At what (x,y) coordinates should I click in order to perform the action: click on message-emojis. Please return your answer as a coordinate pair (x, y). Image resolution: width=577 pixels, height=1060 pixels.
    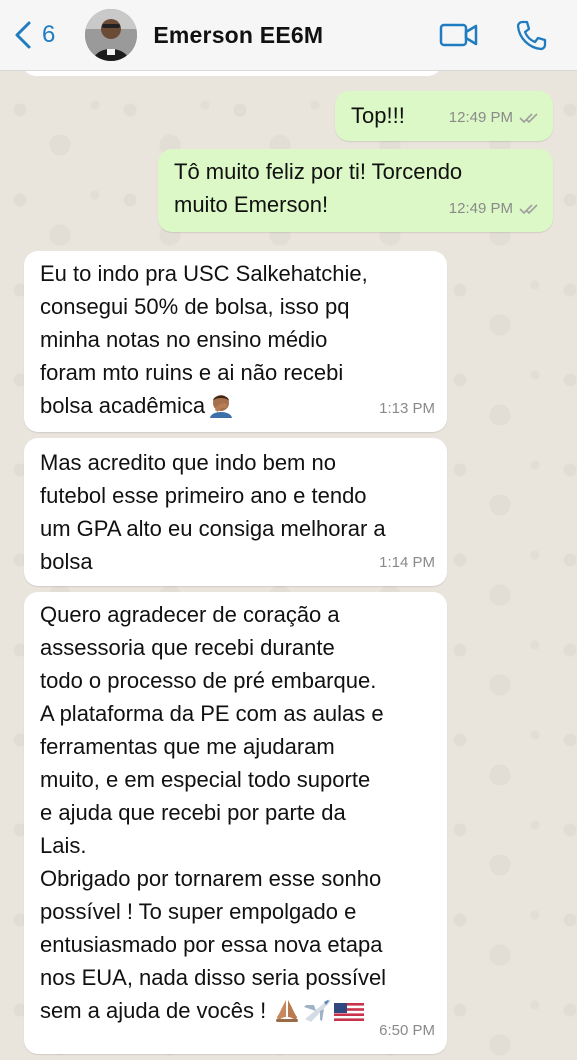
    Looking at the image, I should click on (318, 1010).